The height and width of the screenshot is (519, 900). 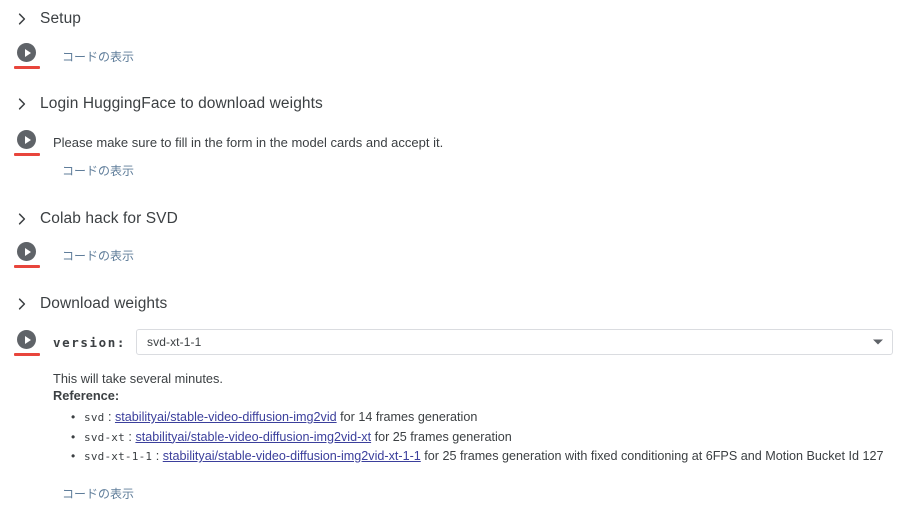 I want to click on section-header-download-weights: Download weights, so click(x=89, y=304).